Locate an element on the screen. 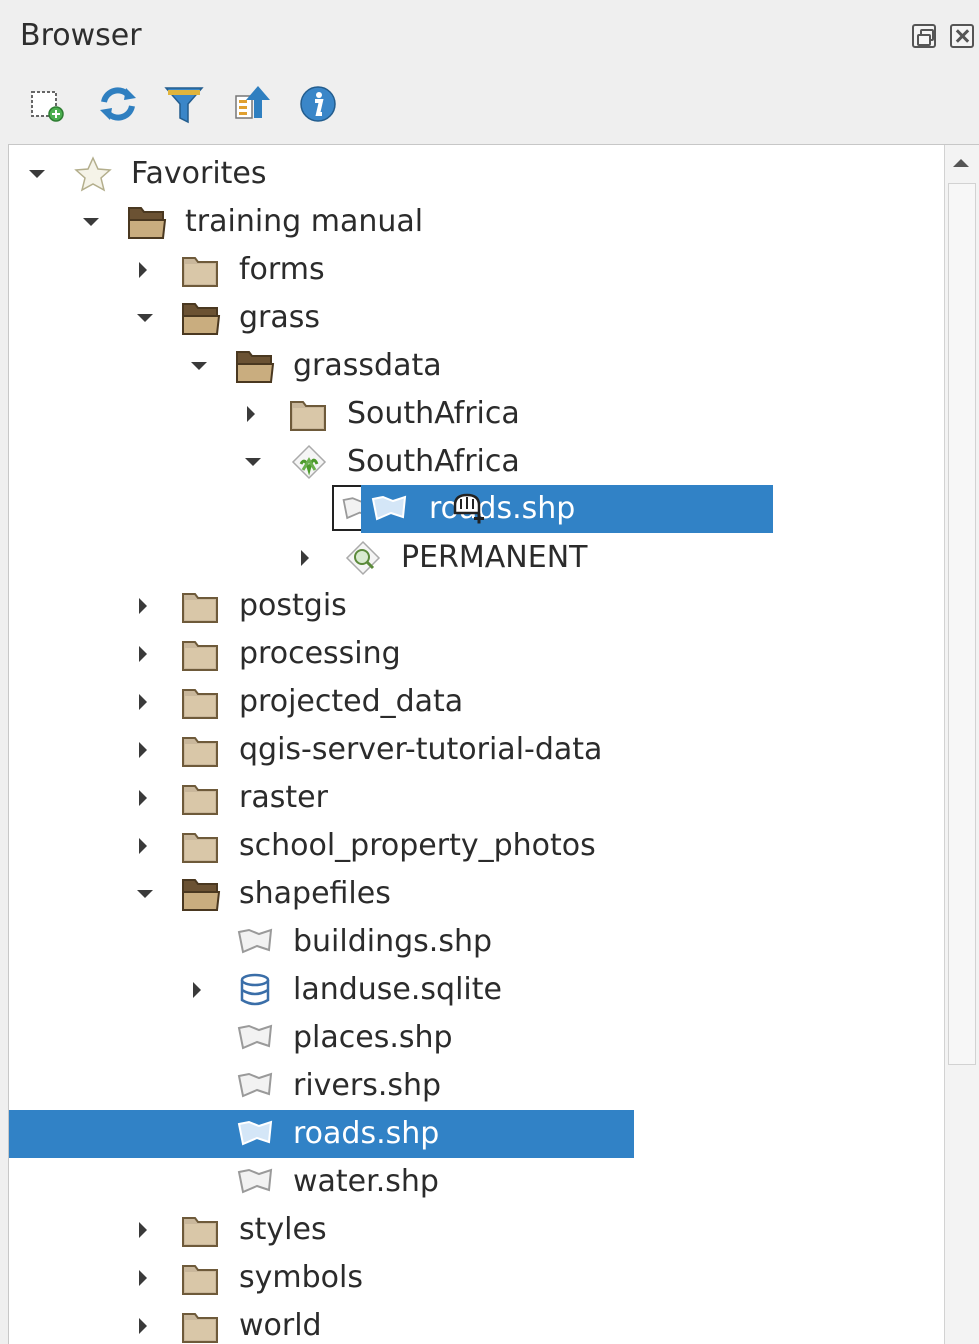 Image resolution: width=979 pixels, height=1344 pixels. tree-item-postgis: postgis is located at coordinates (474, 606).